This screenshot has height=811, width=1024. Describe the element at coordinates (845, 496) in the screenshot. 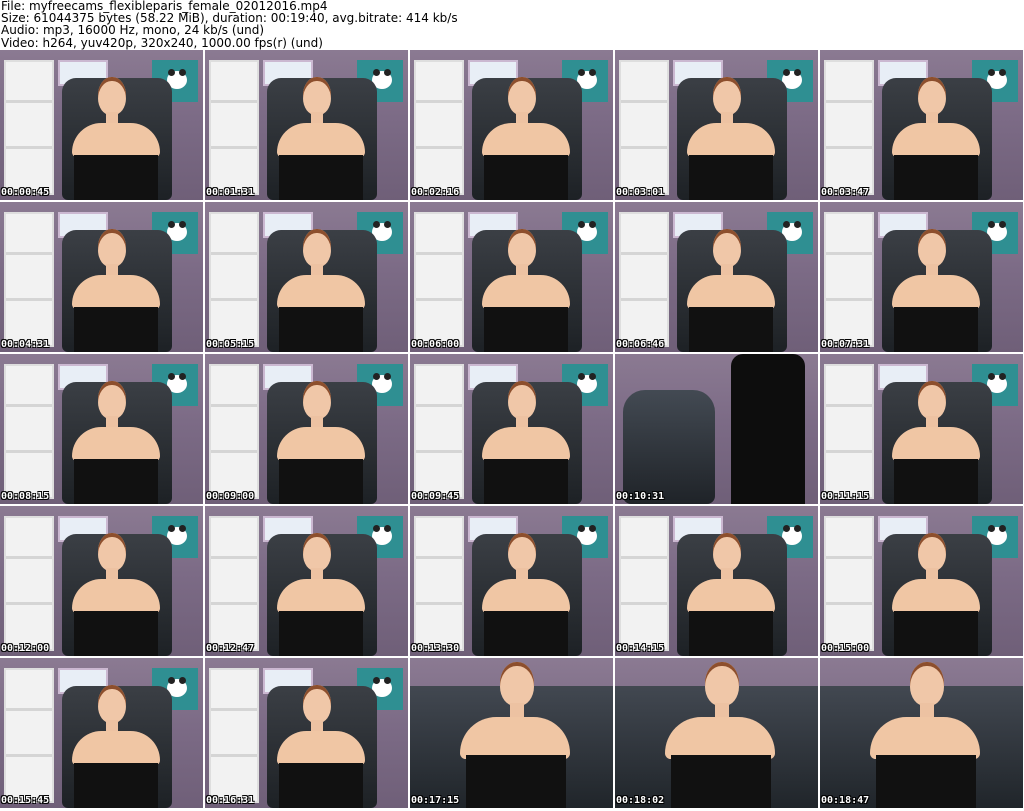

I see `timestamp-label: 00:11:15` at that location.